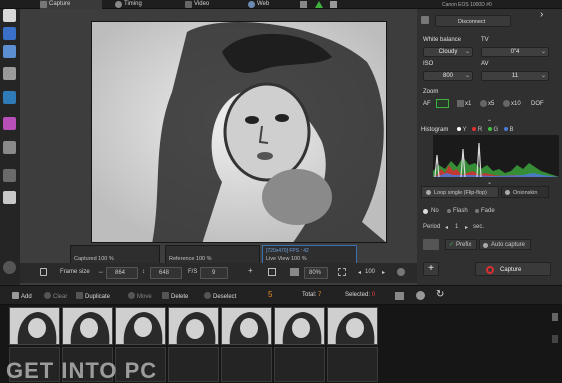  Describe the element at coordinates (140, 296) in the screenshot. I see `move-button: Move` at that location.